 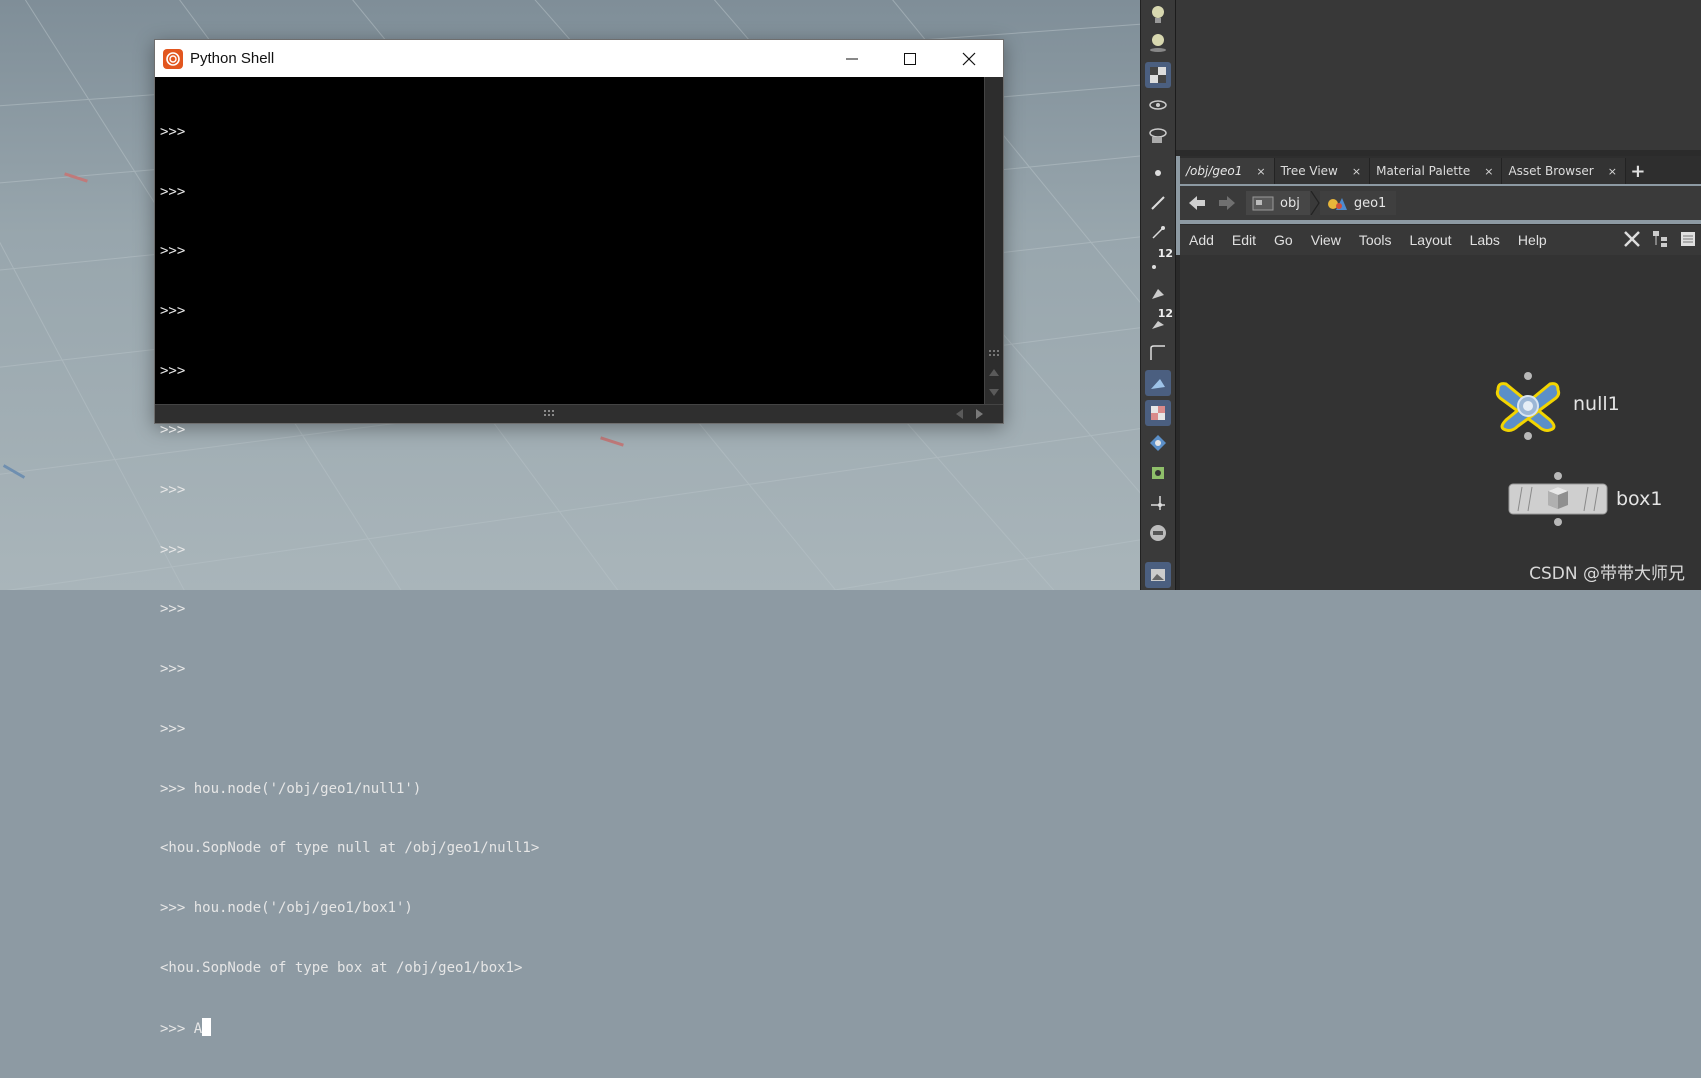 What do you see at coordinates (1158, 575) in the screenshot?
I see `shelf-tool-image` at bounding box center [1158, 575].